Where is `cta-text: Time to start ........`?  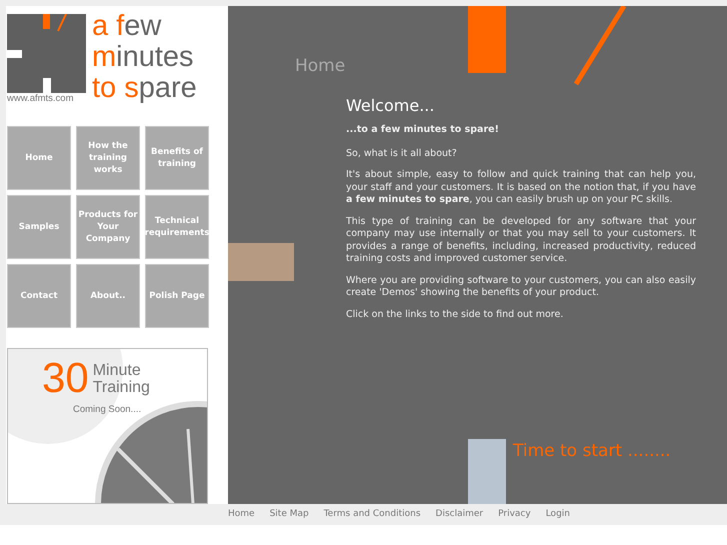
cta-text: Time to start ........ is located at coordinates (592, 451).